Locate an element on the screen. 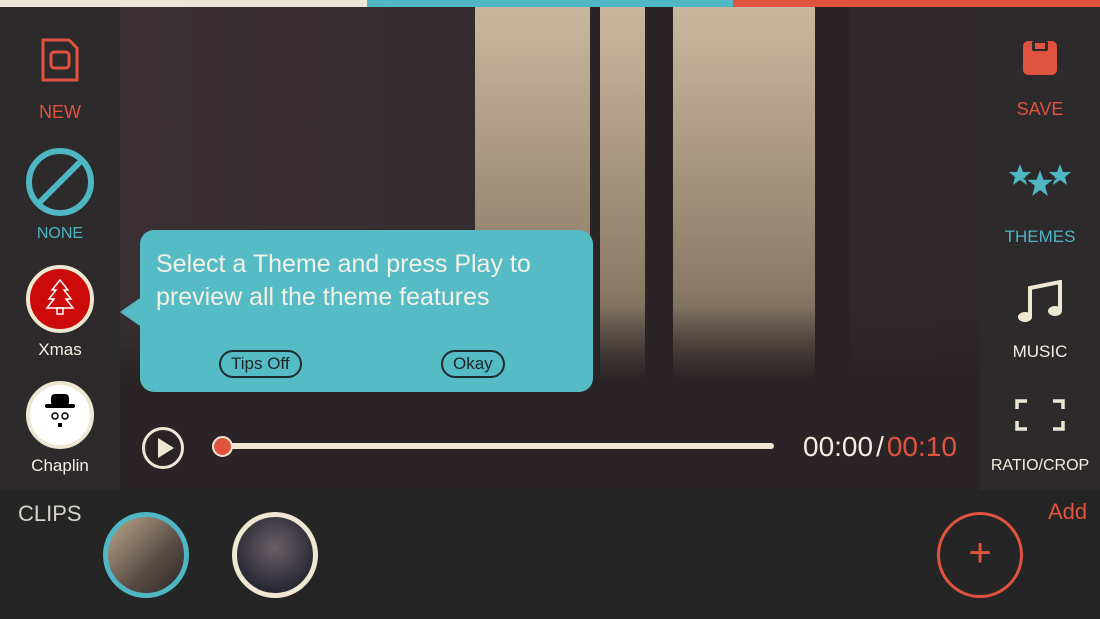 This screenshot has width=1100, height=619. plus-icon: + is located at coordinates (980, 553).